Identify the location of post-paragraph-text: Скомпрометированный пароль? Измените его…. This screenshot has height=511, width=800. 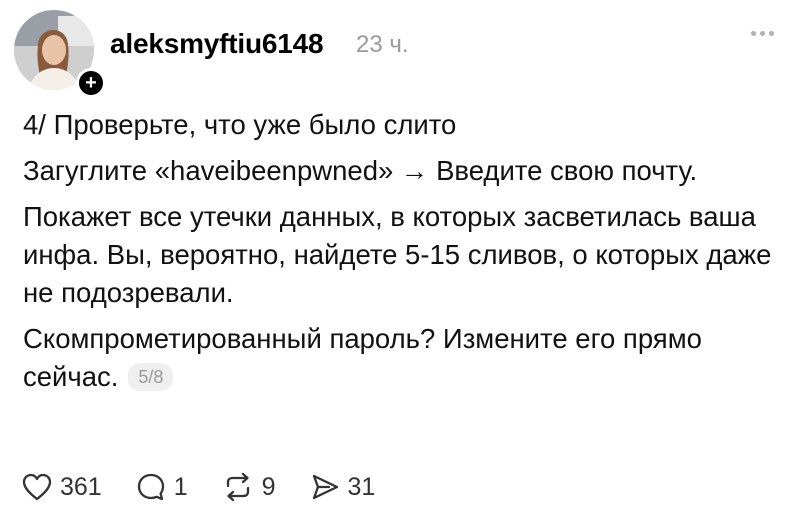
(362, 357).